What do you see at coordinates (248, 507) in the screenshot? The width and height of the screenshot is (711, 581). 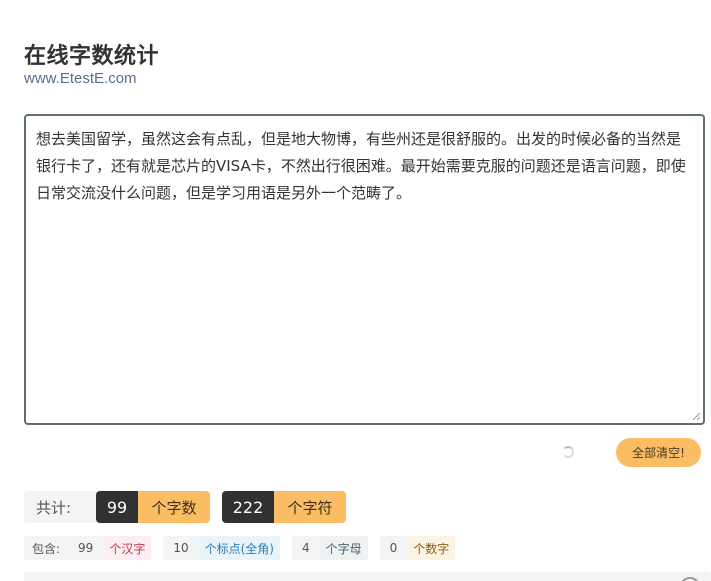 I see `symbol-count-value: 222` at bounding box center [248, 507].